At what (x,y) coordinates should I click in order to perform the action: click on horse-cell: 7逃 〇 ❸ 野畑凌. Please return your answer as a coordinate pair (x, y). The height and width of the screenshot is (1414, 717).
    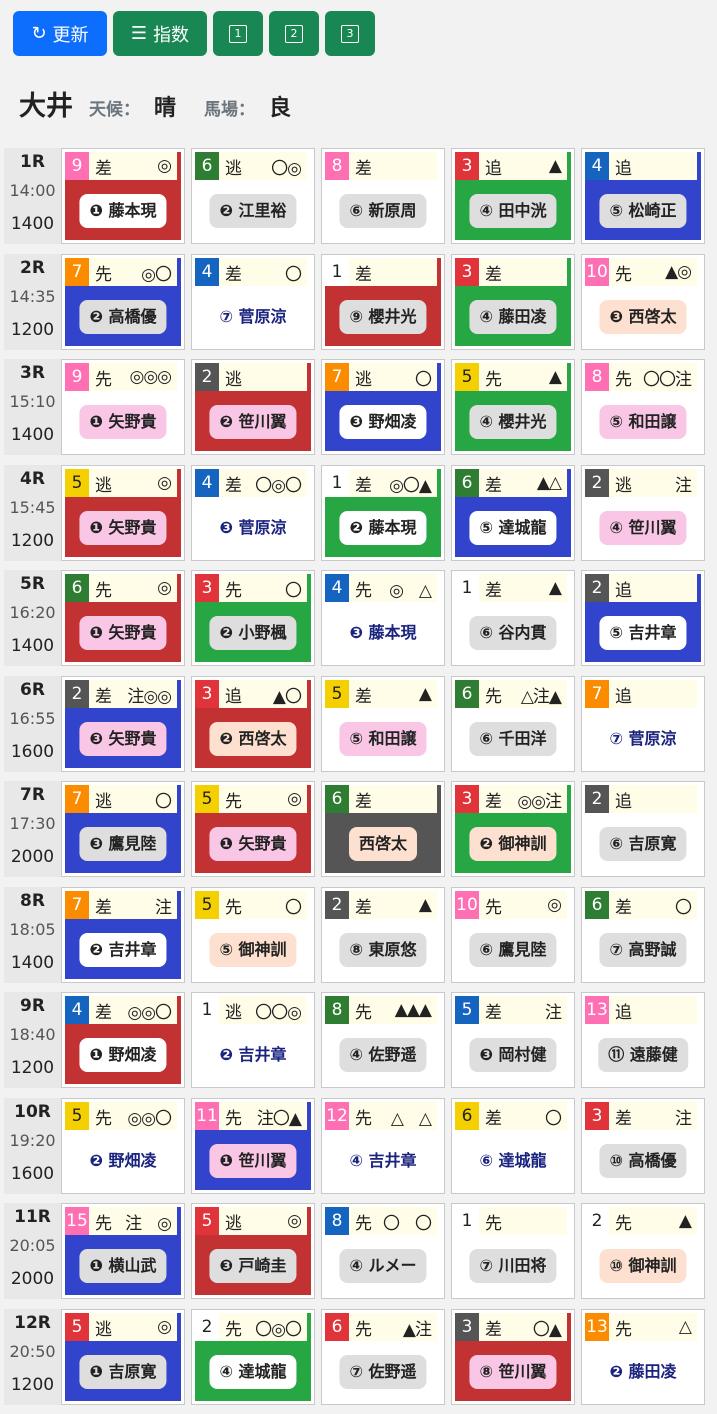
    Looking at the image, I should click on (383, 407).